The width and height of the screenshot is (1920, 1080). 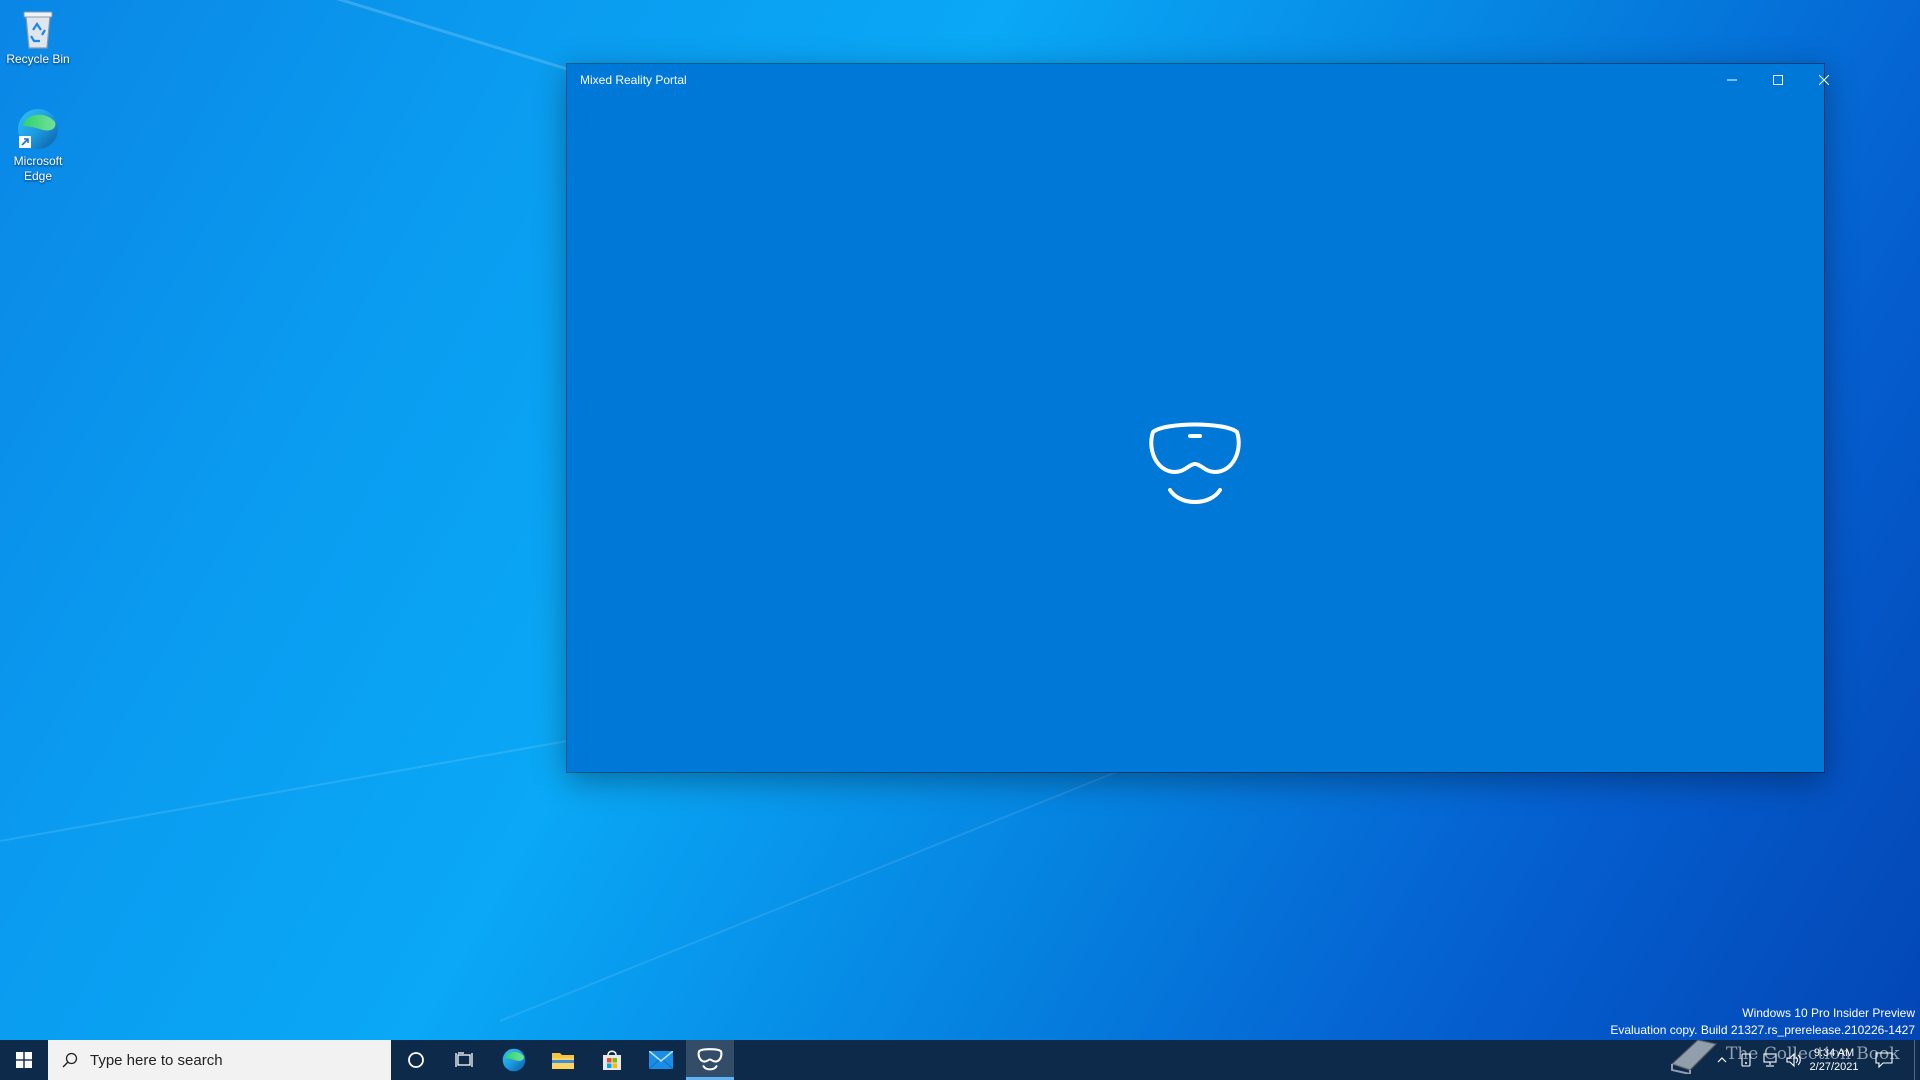 I want to click on tray-network-button, so click(x=1770, y=1060).